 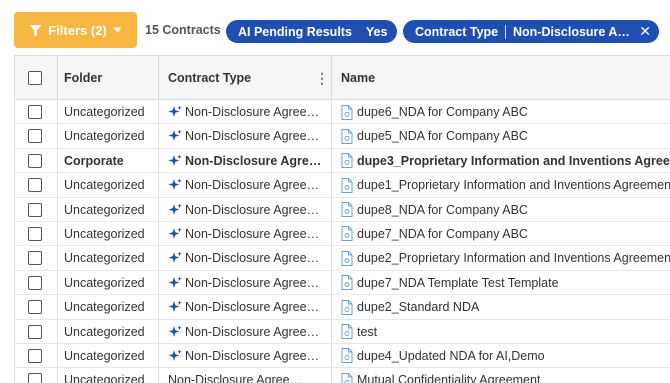 What do you see at coordinates (111, 78) in the screenshot?
I see `header-folder: Folder` at bounding box center [111, 78].